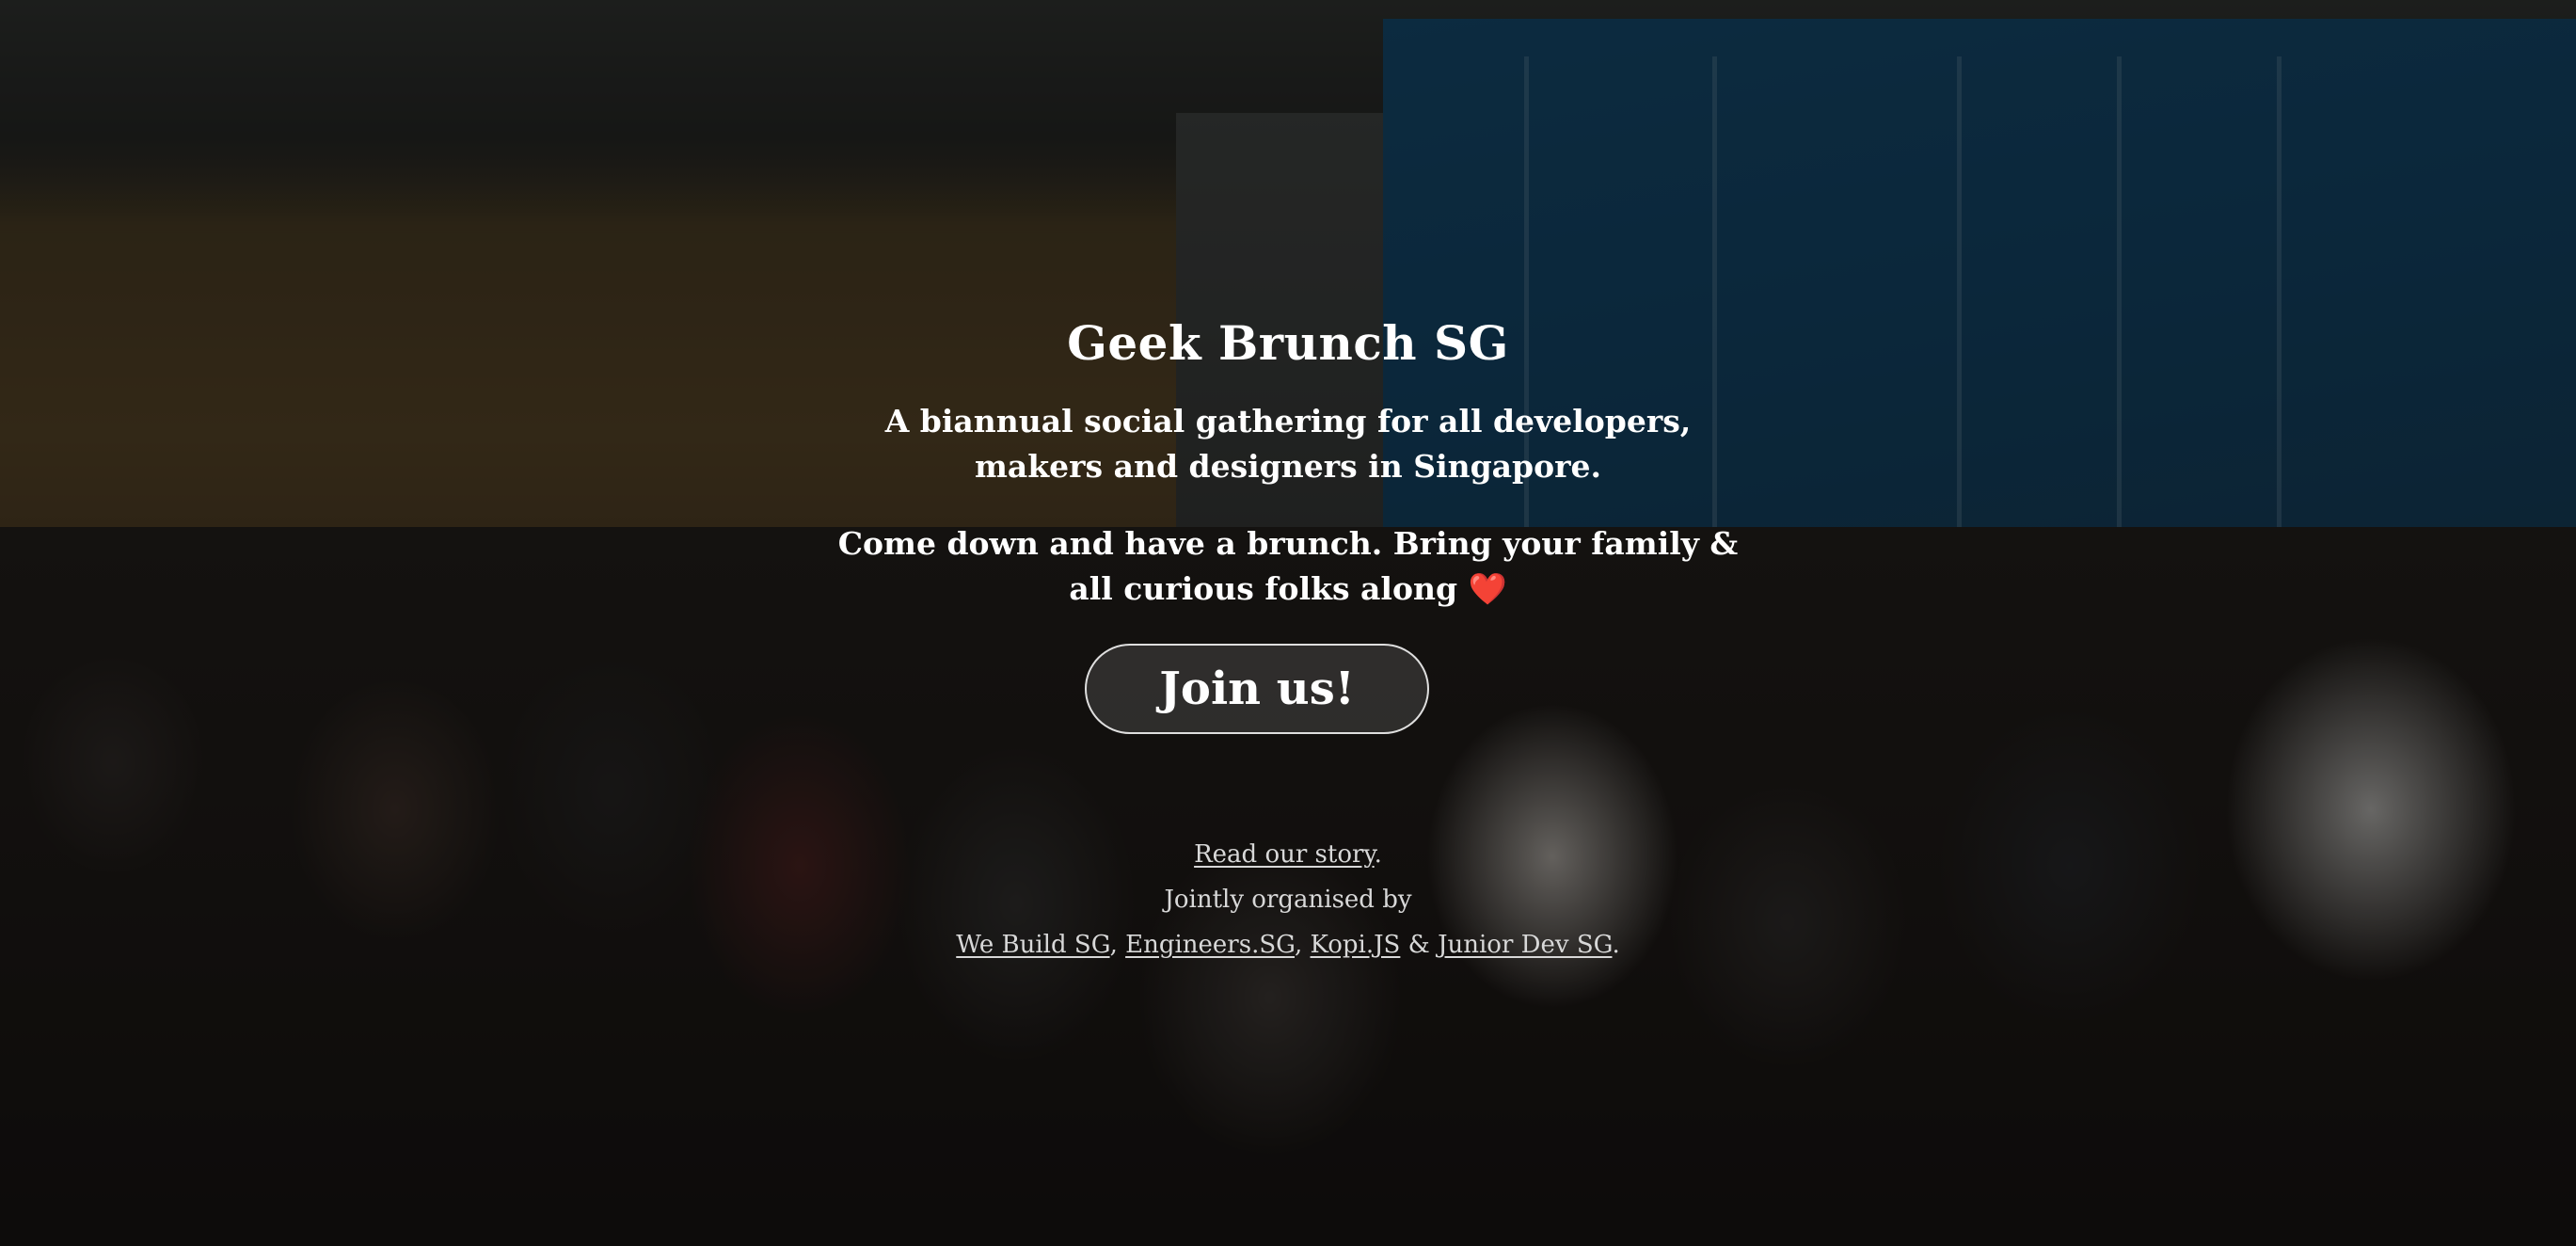 This screenshot has width=2576, height=1246. Describe the element at coordinates (1487, 588) in the screenshot. I see `heart-icon: ❤️` at that location.